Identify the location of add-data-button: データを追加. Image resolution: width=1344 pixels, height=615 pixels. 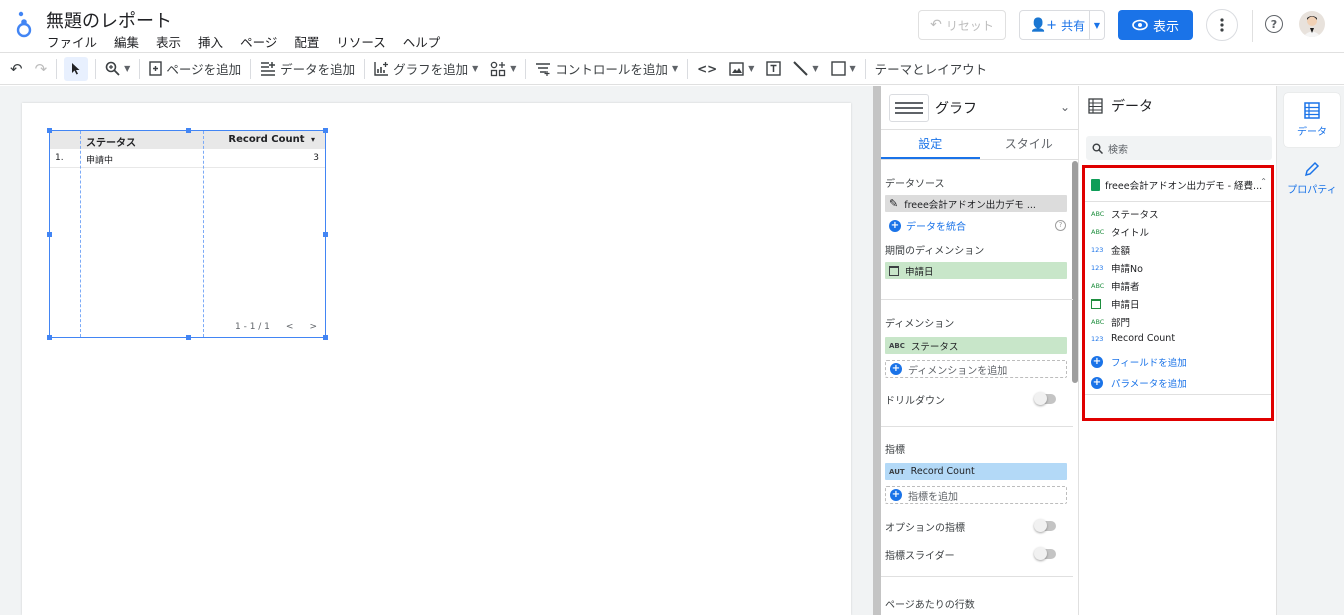
(307, 68).